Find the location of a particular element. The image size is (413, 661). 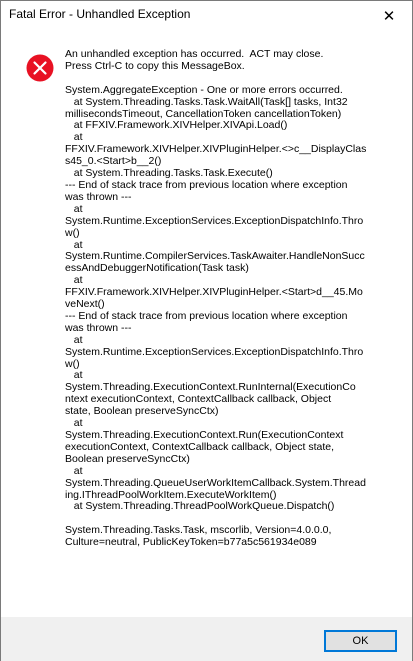

title-bar: Fatal Error - Unhandled Exception ✕ is located at coordinates (206, 15).